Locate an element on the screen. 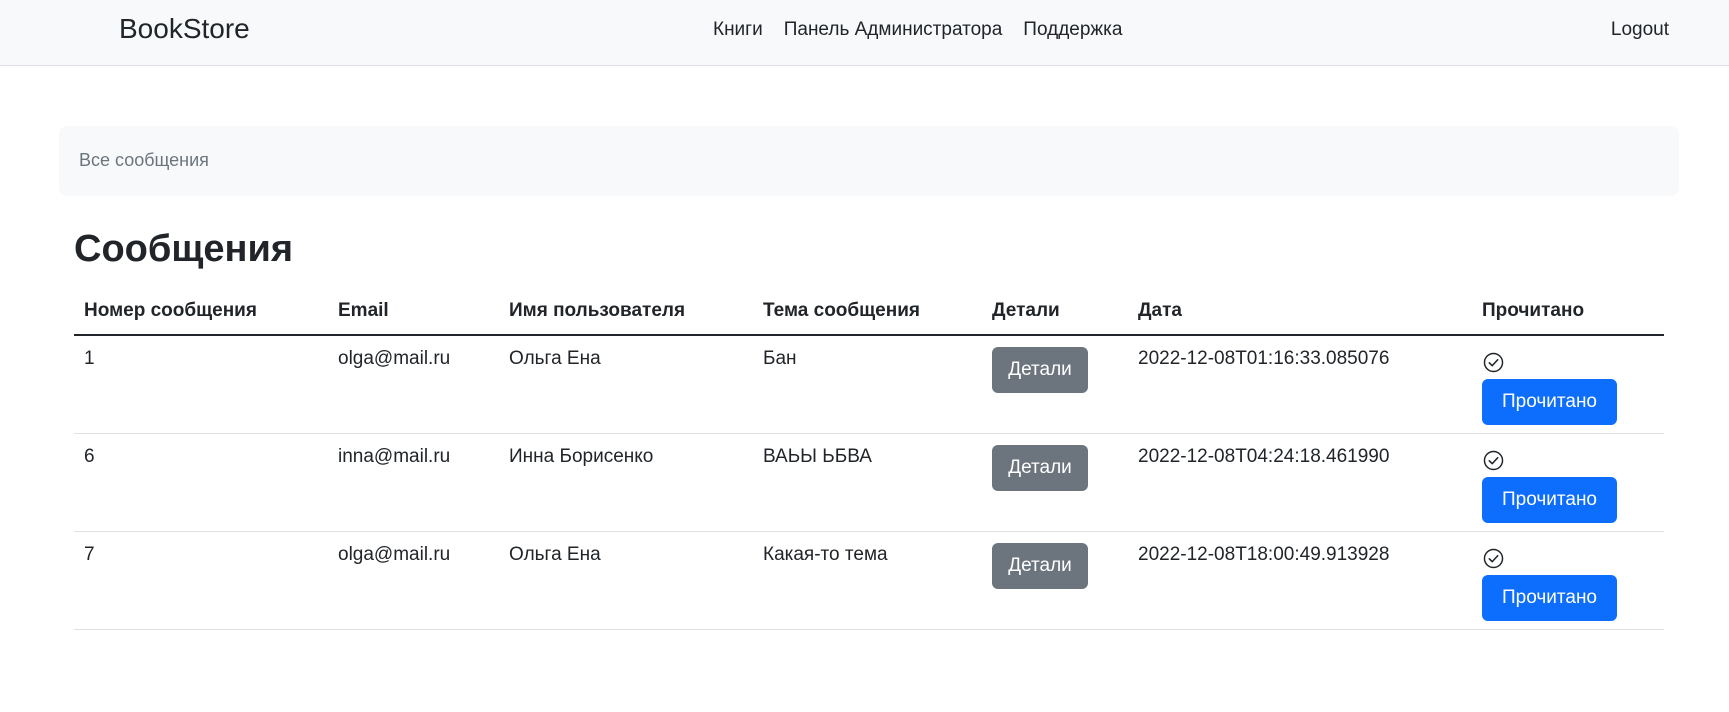  cell-subject: ВАЬЫ ЬБВА is located at coordinates (867, 482).